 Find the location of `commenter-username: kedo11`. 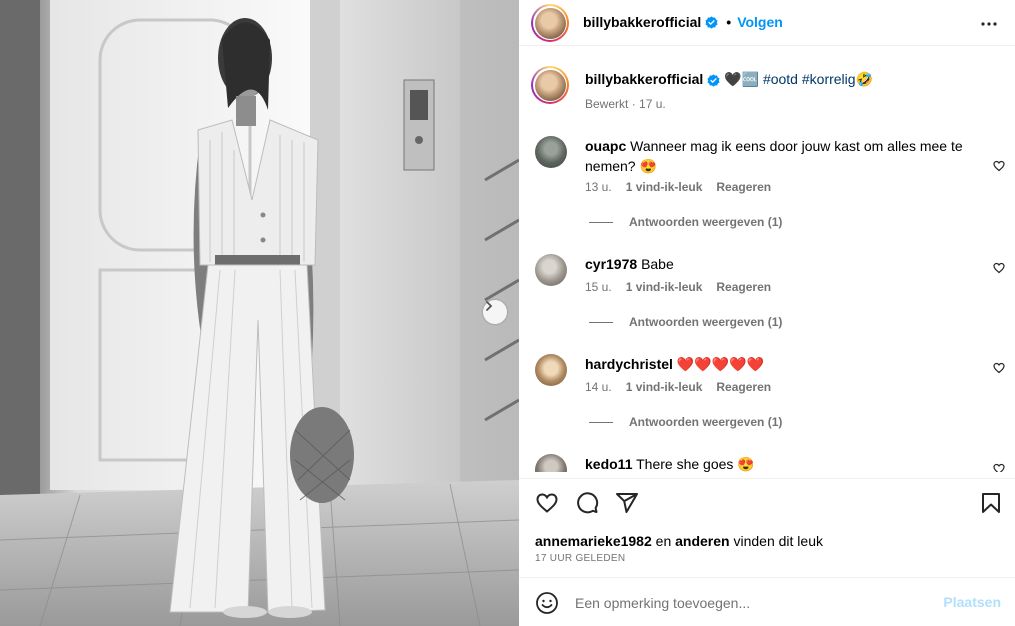

commenter-username: kedo11 is located at coordinates (608, 464).